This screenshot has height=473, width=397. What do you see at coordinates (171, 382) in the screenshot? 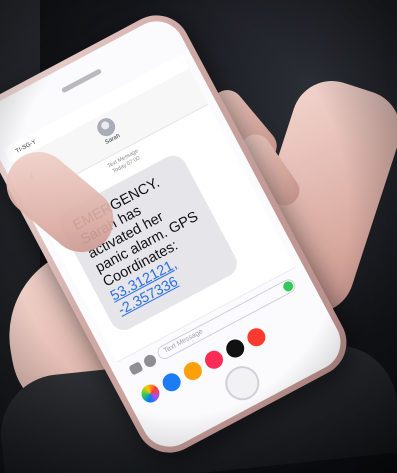
I see `appstore-app-icon` at bounding box center [171, 382].